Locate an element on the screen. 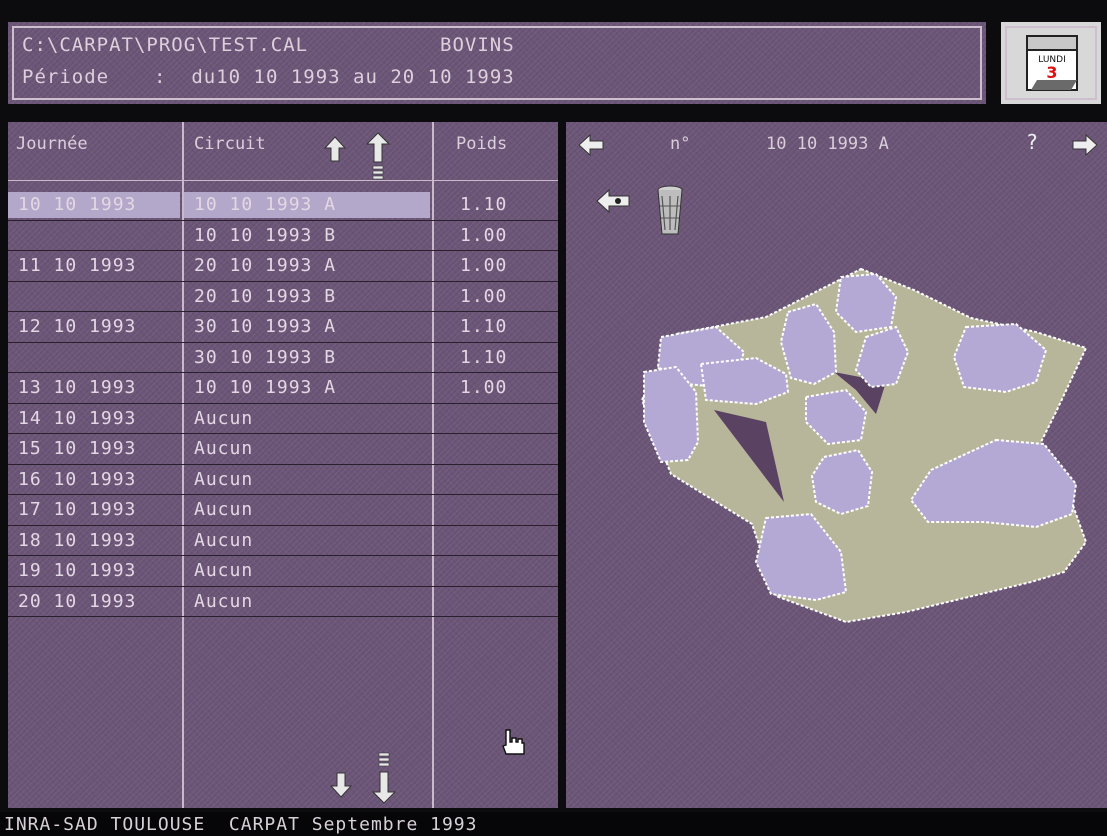 This screenshot has height=836, width=1107. table-row: 19 10 1993 Aucun is located at coordinates (283, 571).